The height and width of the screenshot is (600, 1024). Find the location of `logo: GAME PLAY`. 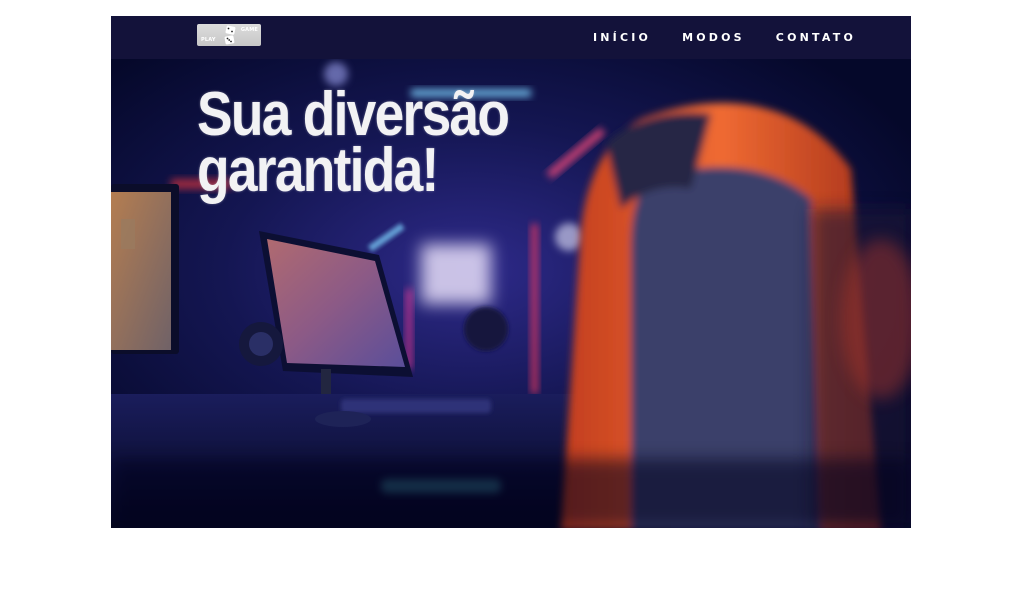

logo: GAME PLAY is located at coordinates (229, 35).